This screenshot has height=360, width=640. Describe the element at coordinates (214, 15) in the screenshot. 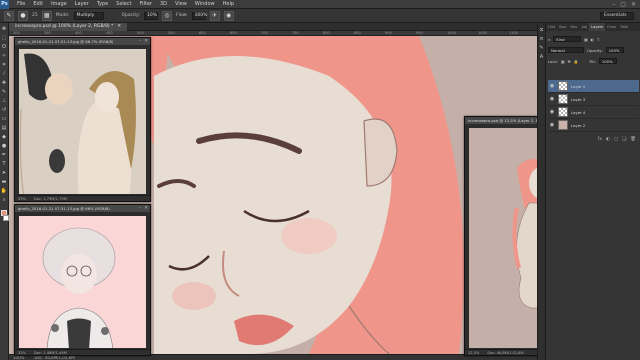

I see `airbrush-icon: ✈` at that location.